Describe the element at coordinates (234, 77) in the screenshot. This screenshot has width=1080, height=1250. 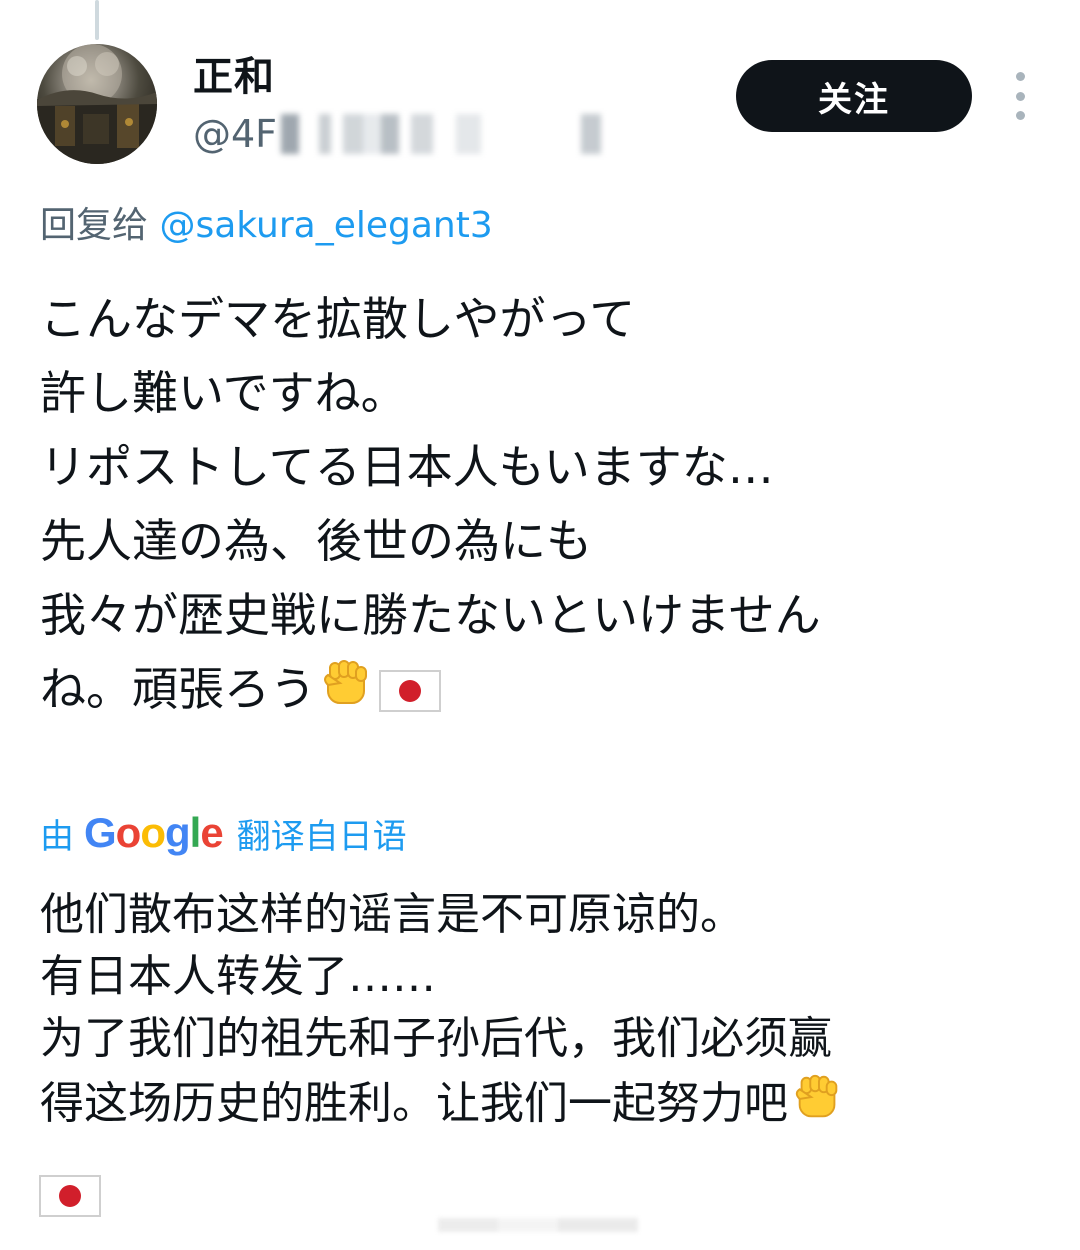
I see `author-display-name: 正和` at that location.